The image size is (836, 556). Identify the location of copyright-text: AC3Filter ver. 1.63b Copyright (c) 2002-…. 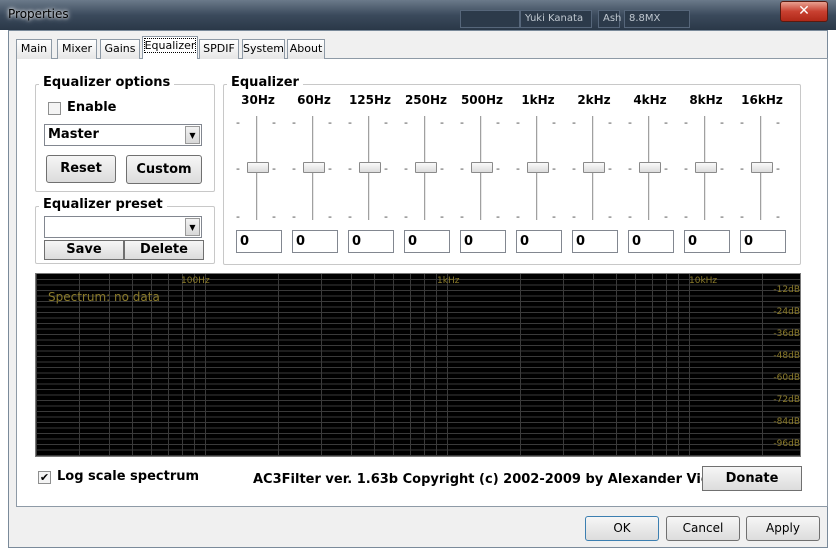
(503, 479).